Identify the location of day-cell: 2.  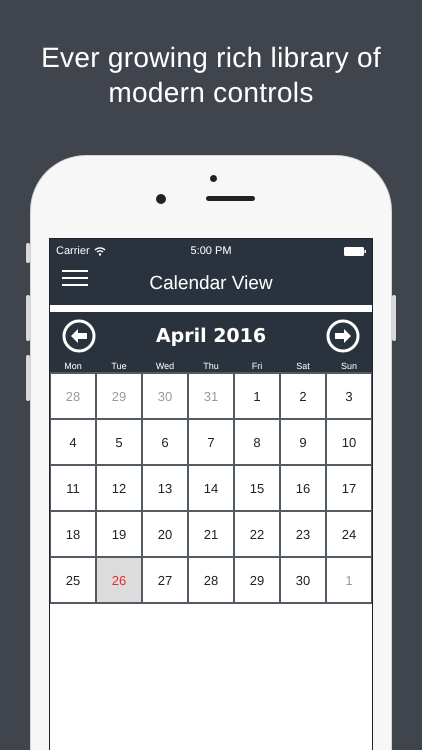
(303, 396).